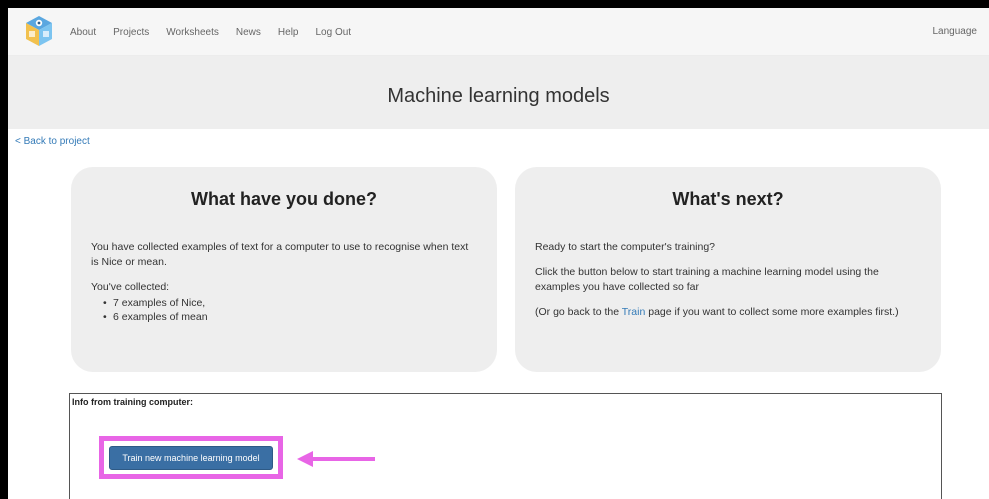  Describe the element at coordinates (955, 32) in the screenshot. I see `language-menu: Language` at that location.